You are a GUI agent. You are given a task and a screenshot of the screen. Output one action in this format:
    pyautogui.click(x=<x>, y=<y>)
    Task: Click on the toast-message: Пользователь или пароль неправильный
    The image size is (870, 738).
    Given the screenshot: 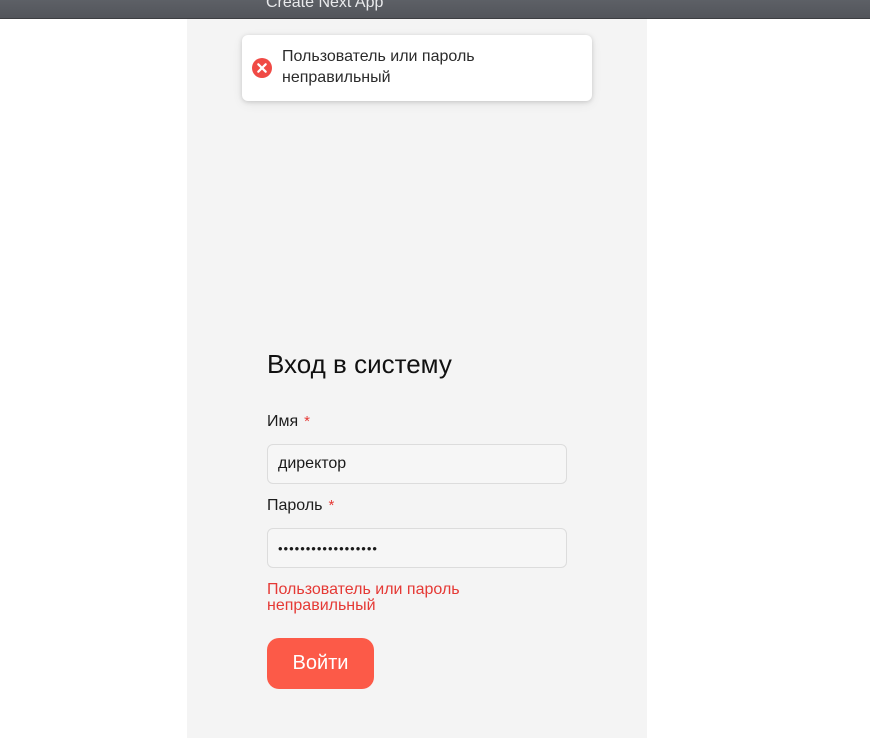 What is the action you would take?
    pyautogui.click(x=378, y=67)
    